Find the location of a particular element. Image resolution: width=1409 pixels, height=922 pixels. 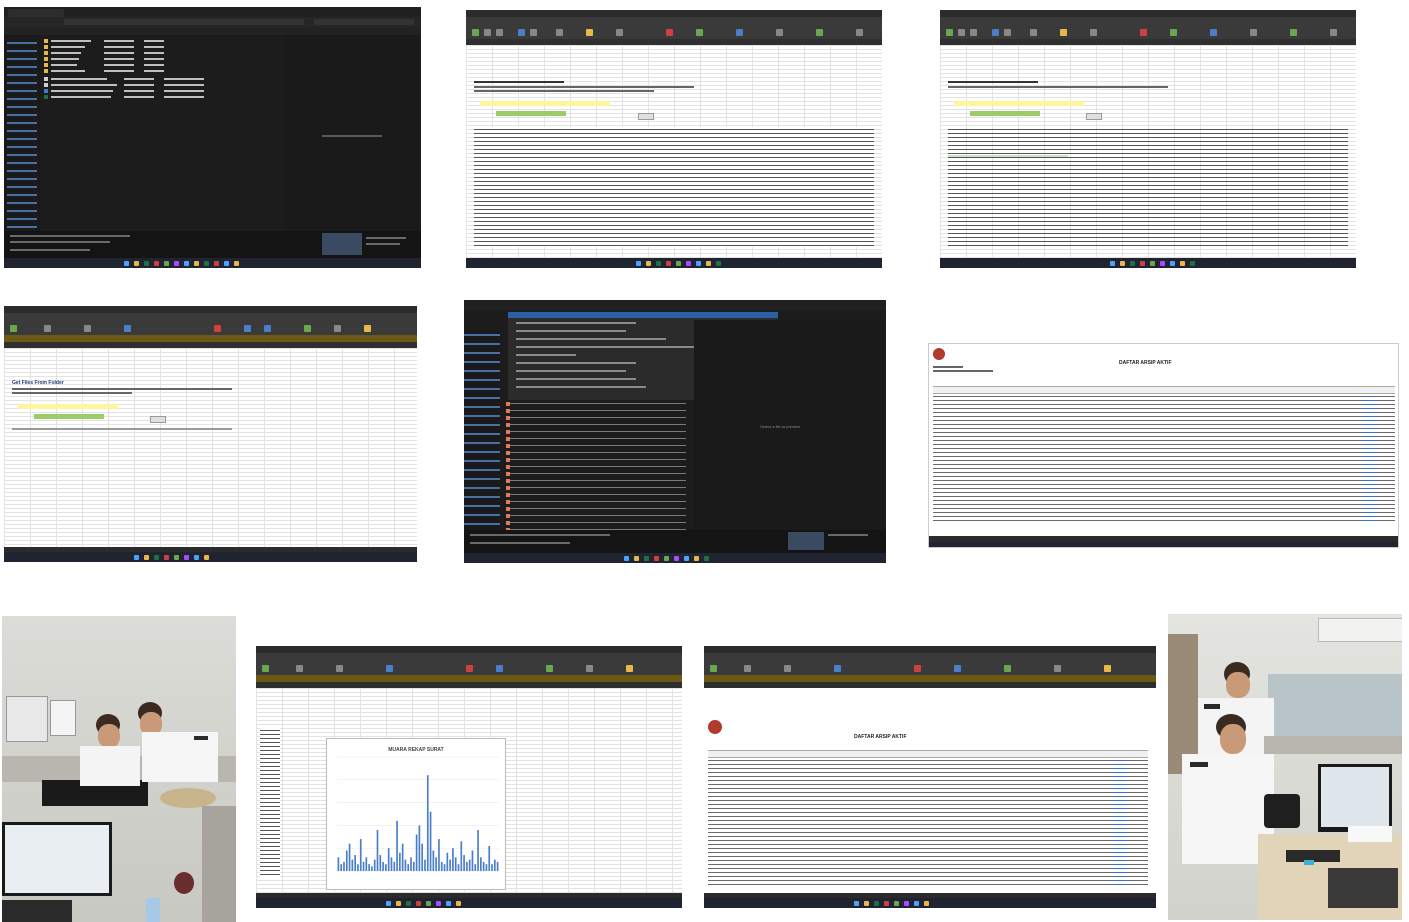

wall-poster is located at coordinates (27, 719).